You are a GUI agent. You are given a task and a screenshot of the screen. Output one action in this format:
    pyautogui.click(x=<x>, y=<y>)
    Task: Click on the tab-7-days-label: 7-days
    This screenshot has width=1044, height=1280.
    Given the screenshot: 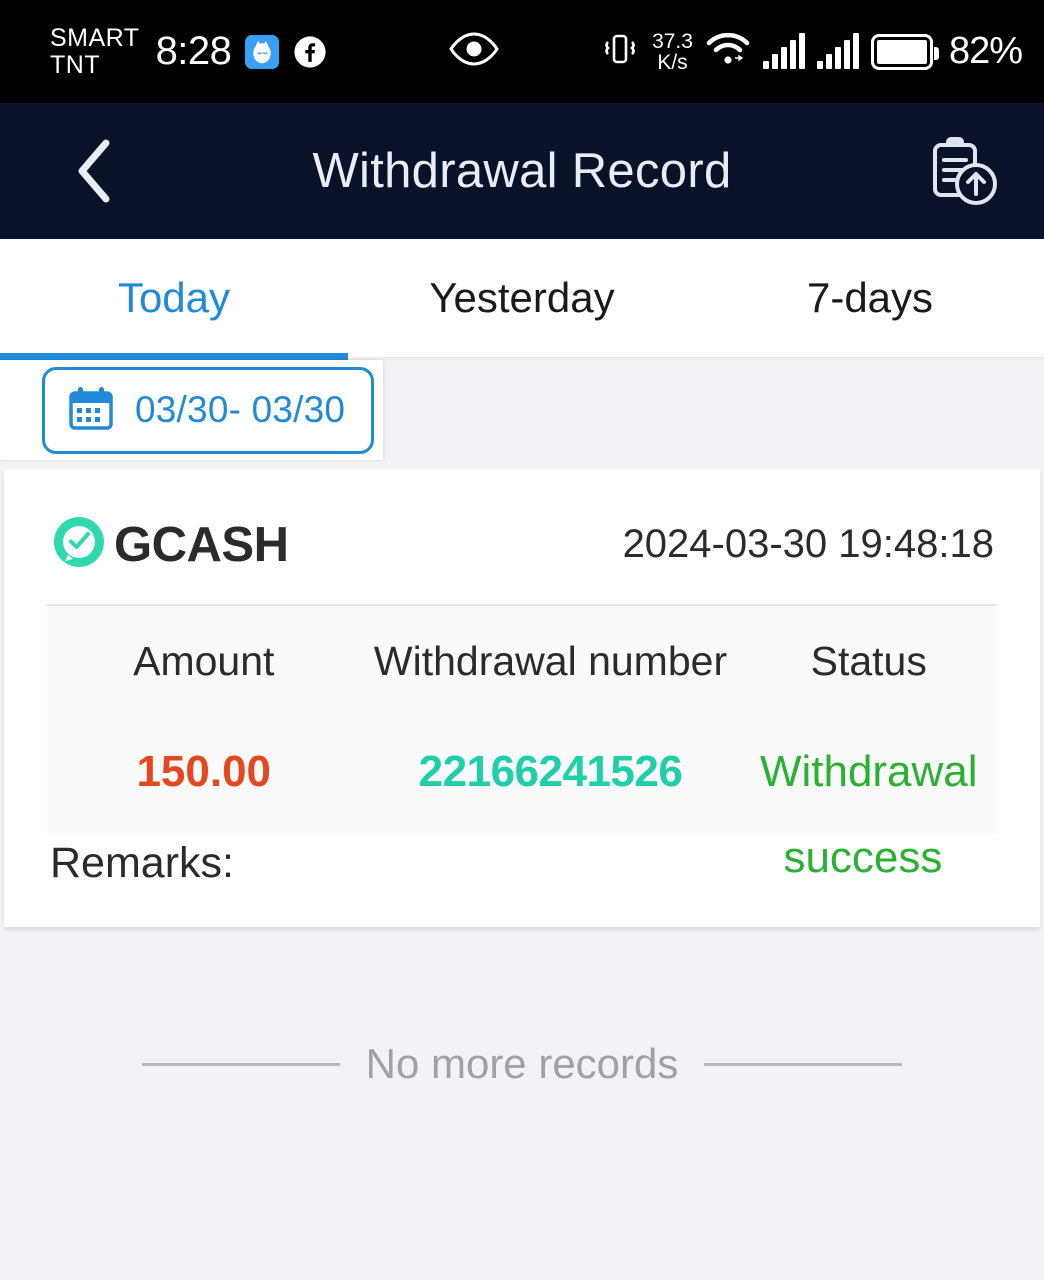 What is the action you would take?
    pyautogui.click(x=870, y=297)
    